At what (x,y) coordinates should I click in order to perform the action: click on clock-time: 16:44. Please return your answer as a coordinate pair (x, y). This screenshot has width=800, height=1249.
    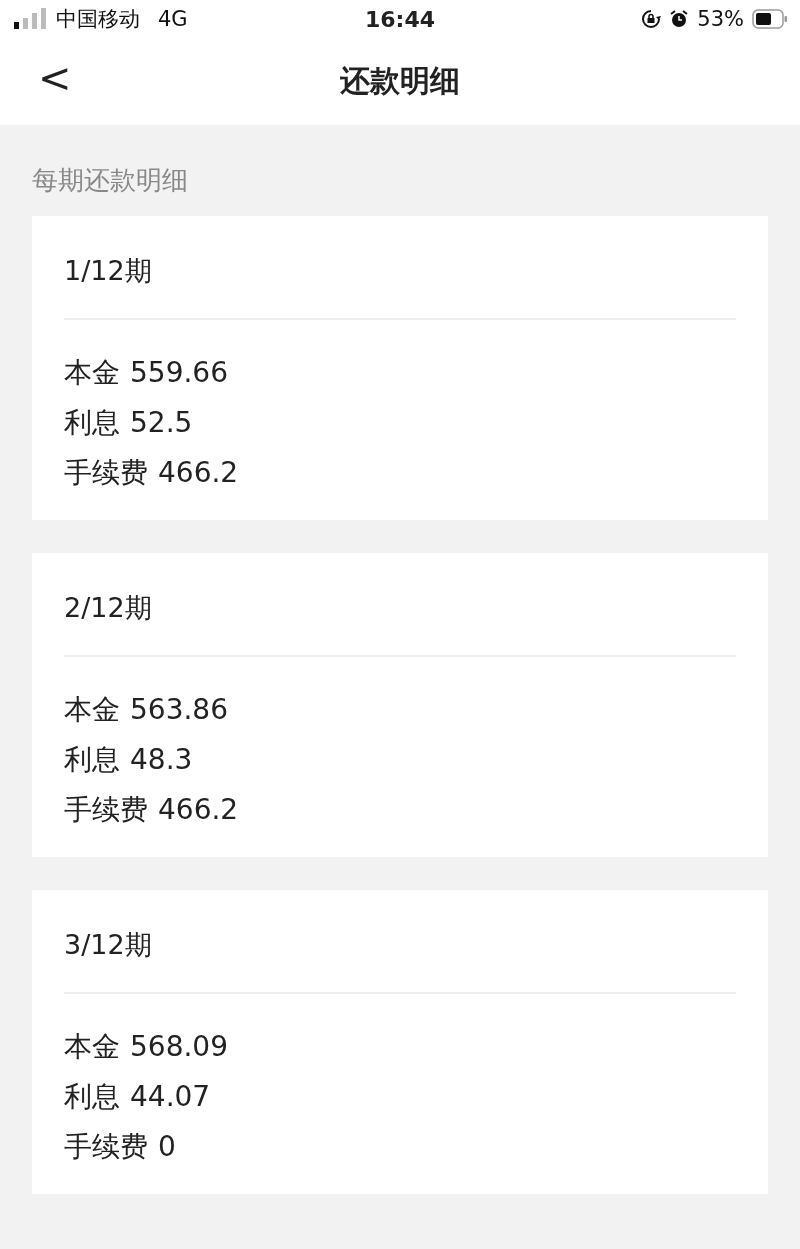
    Looking at the image, I should click on (400, 19).